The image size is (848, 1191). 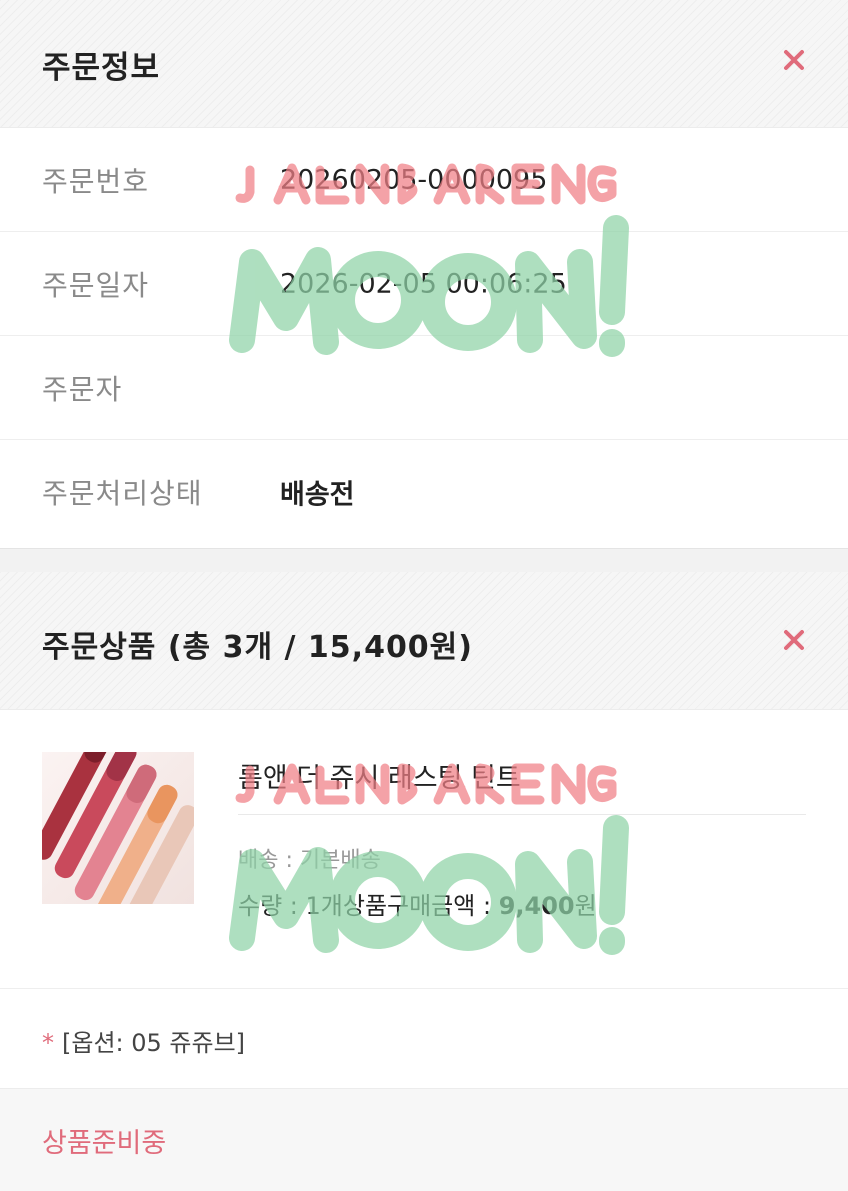 I want to click on order-info-header: 주문정보, so click(x=424, y=64).